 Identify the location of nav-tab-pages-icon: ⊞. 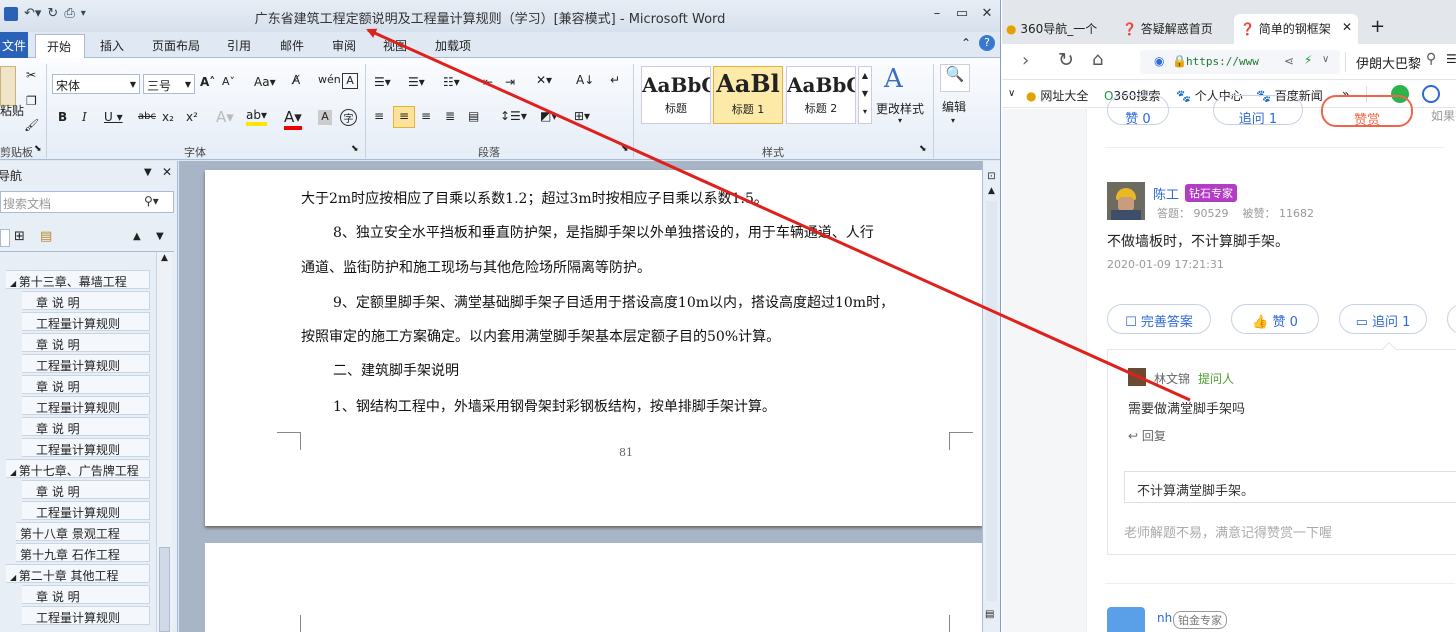
(19, 236).